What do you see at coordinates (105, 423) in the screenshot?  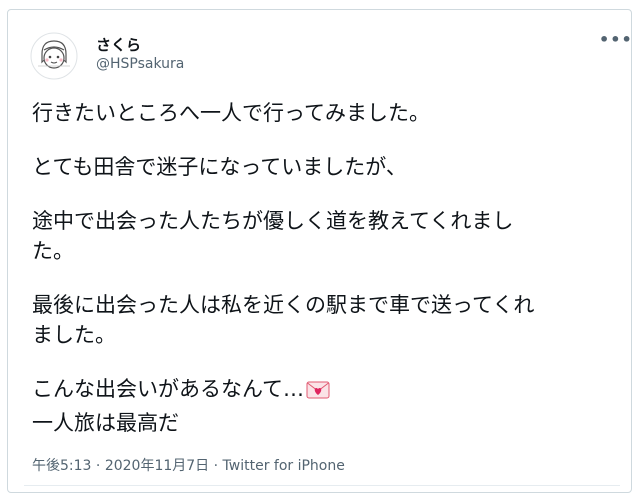 I see `tweet-line: 一人旅は最高だ` at bounding box center [105, 423].